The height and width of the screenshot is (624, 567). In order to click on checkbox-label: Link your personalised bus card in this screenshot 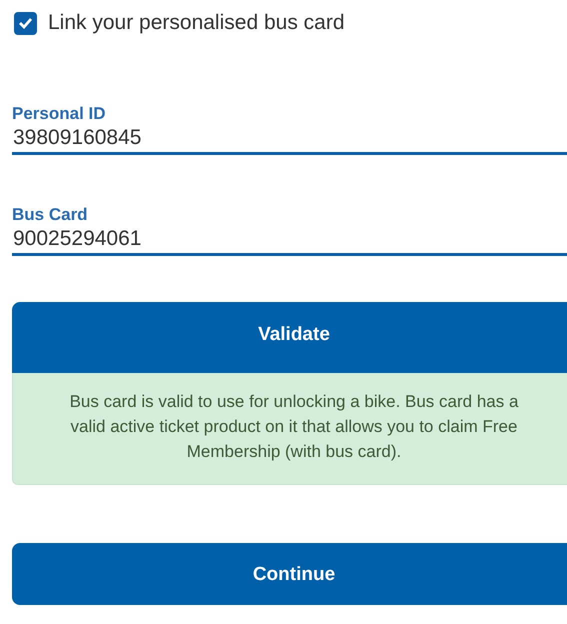, I will do `click(196, 23)`.